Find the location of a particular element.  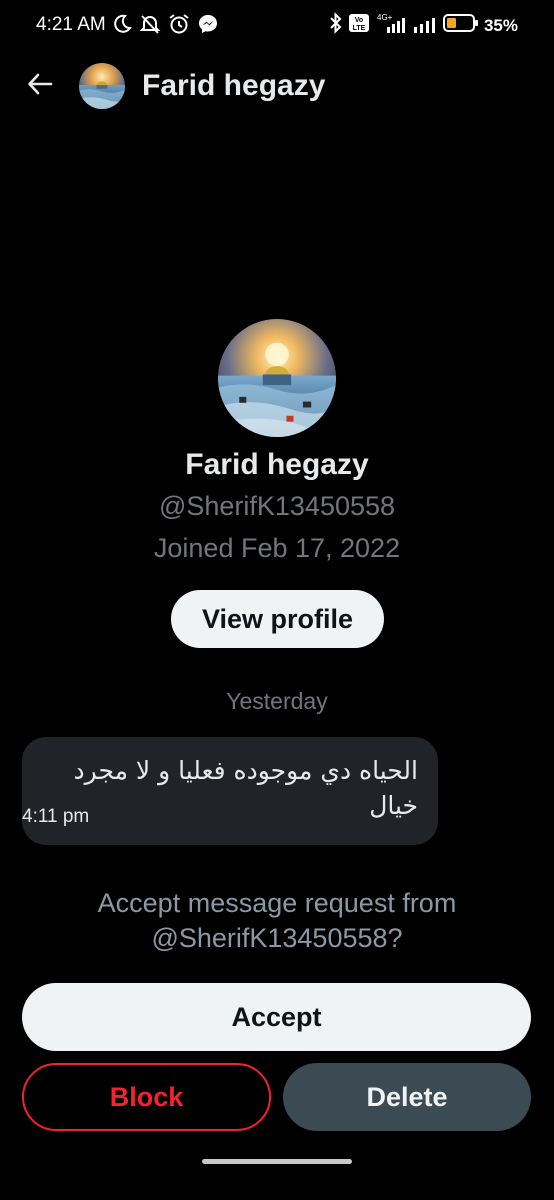

profile-avatar is located at coordinates (277, 378).